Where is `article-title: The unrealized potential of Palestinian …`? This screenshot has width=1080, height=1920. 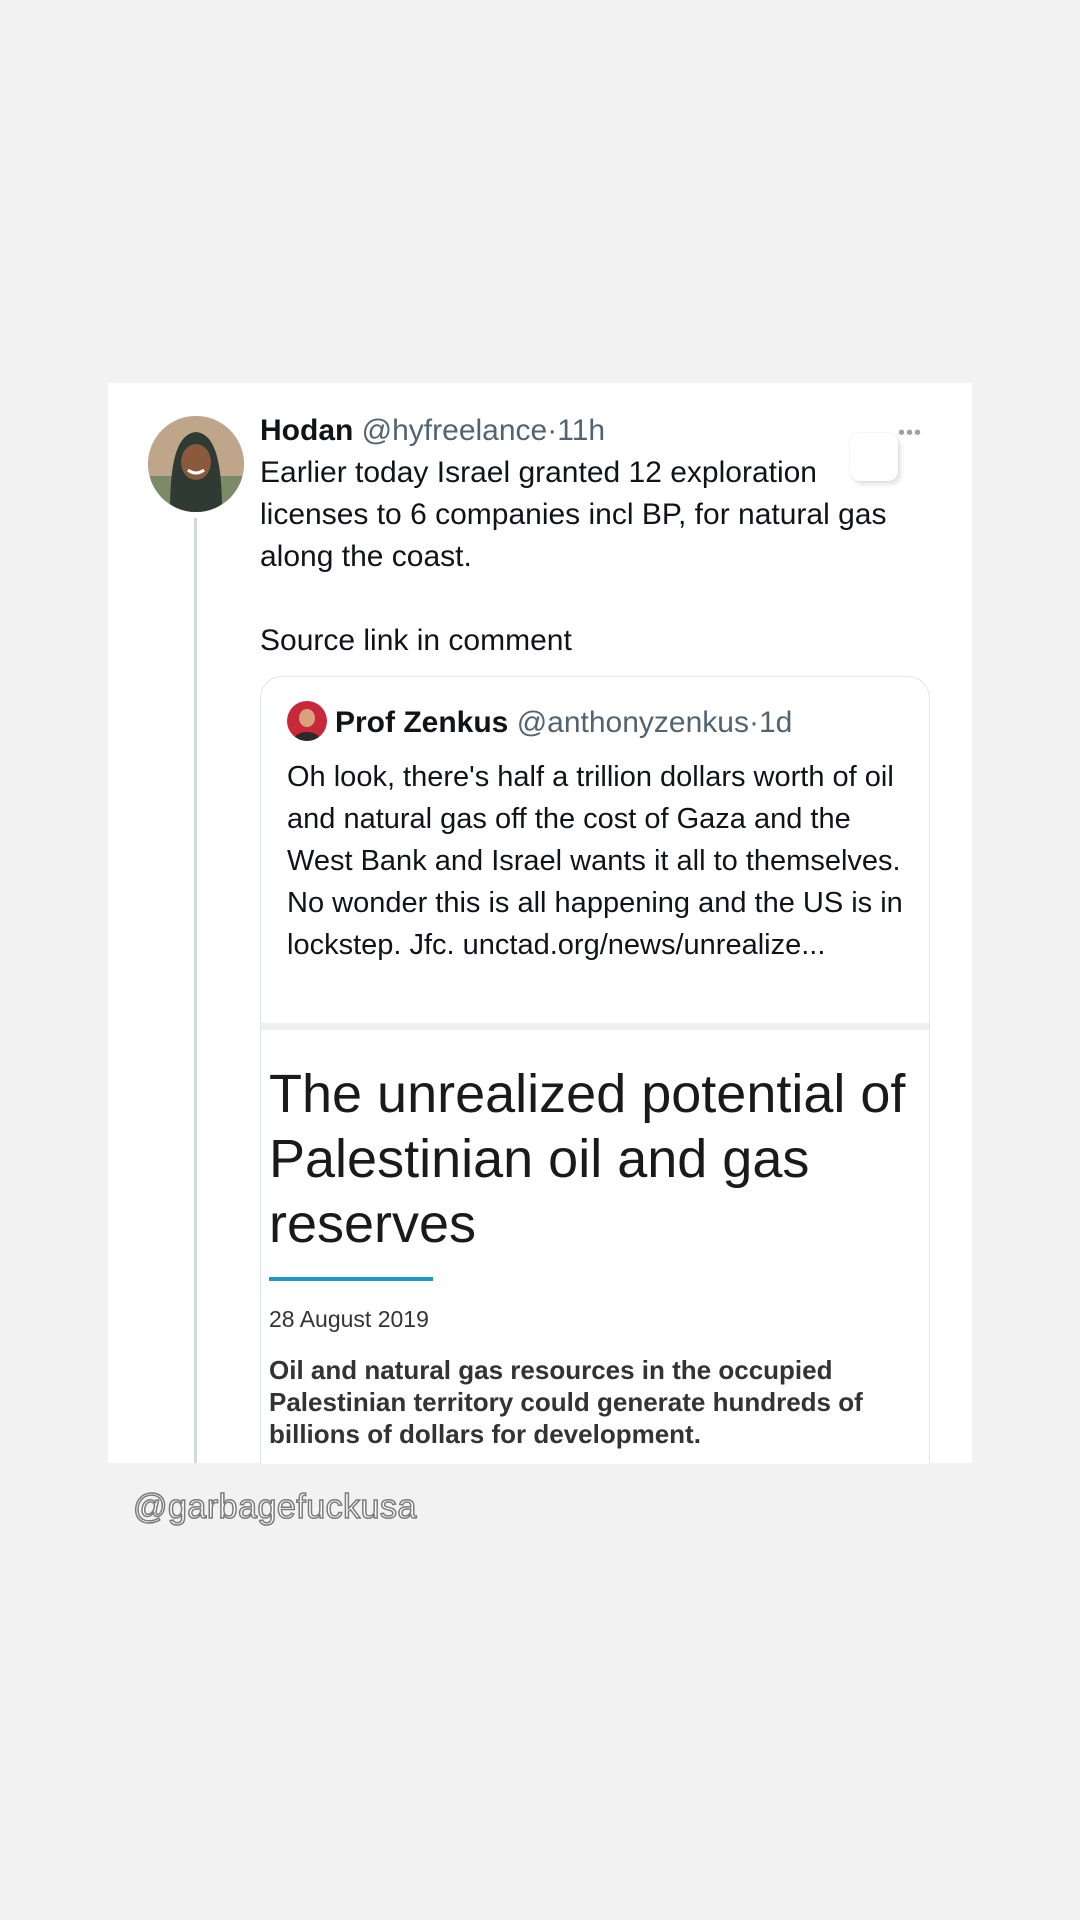
article-title: The unrealized potential of Palestinian … is located at coordinates (599, 1159).